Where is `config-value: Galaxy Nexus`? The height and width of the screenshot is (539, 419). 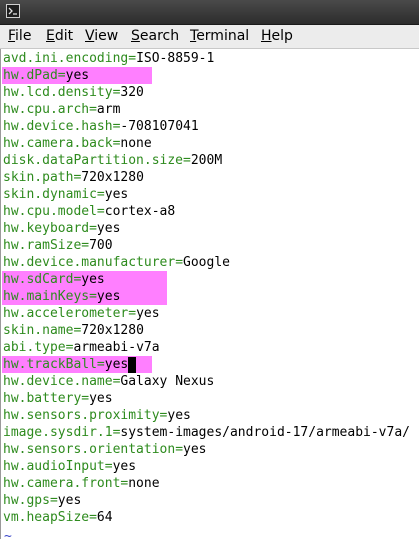
config-value: Galaxy Nexus is located at coordinates (167, 381).